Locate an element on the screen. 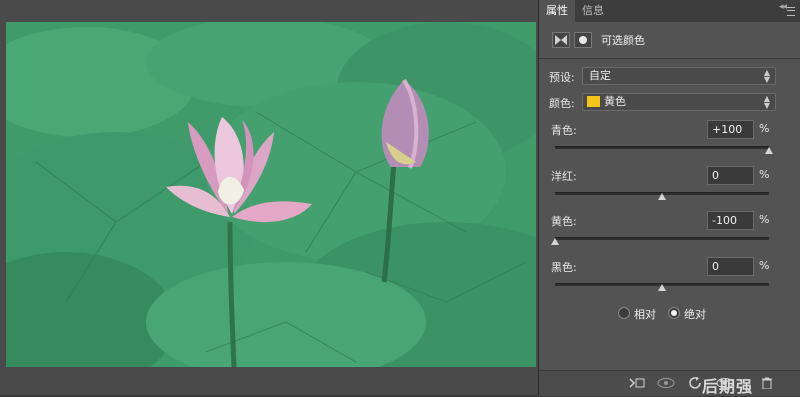 Image resolution: width=800 pixels, height=397 pixels. yellow-slider-track is located at coordinates (662, 238).